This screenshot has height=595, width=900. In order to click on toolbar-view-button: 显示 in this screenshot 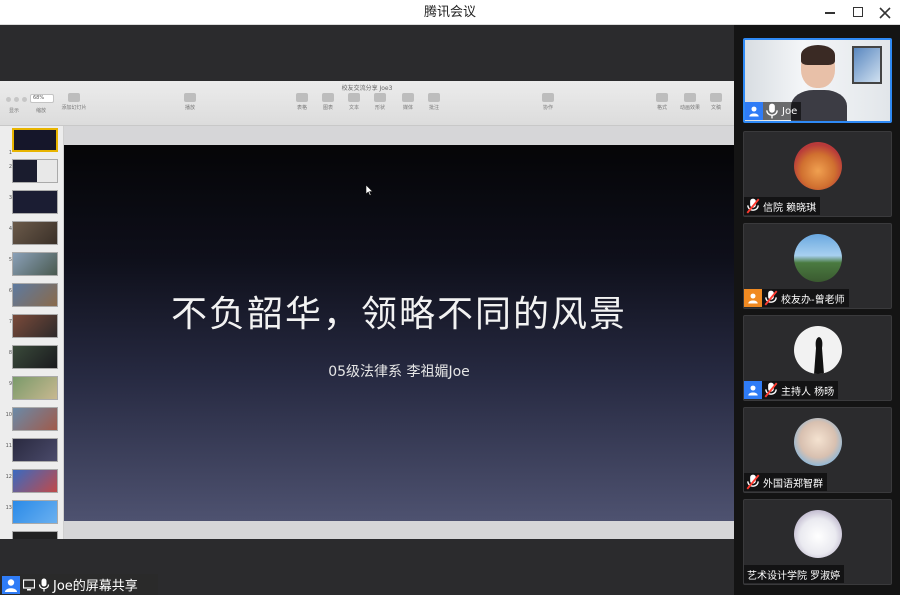, I will do `click(14, 109)`.